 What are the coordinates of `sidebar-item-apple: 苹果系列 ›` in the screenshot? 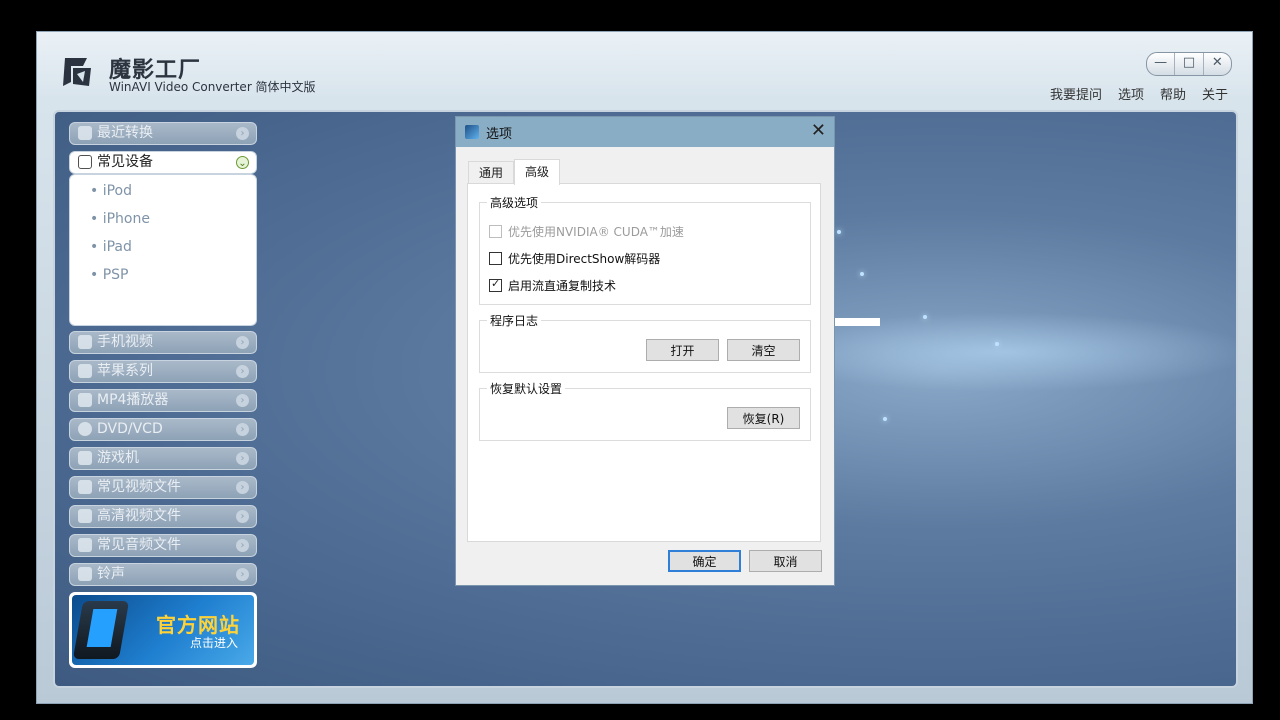 It's located at (163, 371).